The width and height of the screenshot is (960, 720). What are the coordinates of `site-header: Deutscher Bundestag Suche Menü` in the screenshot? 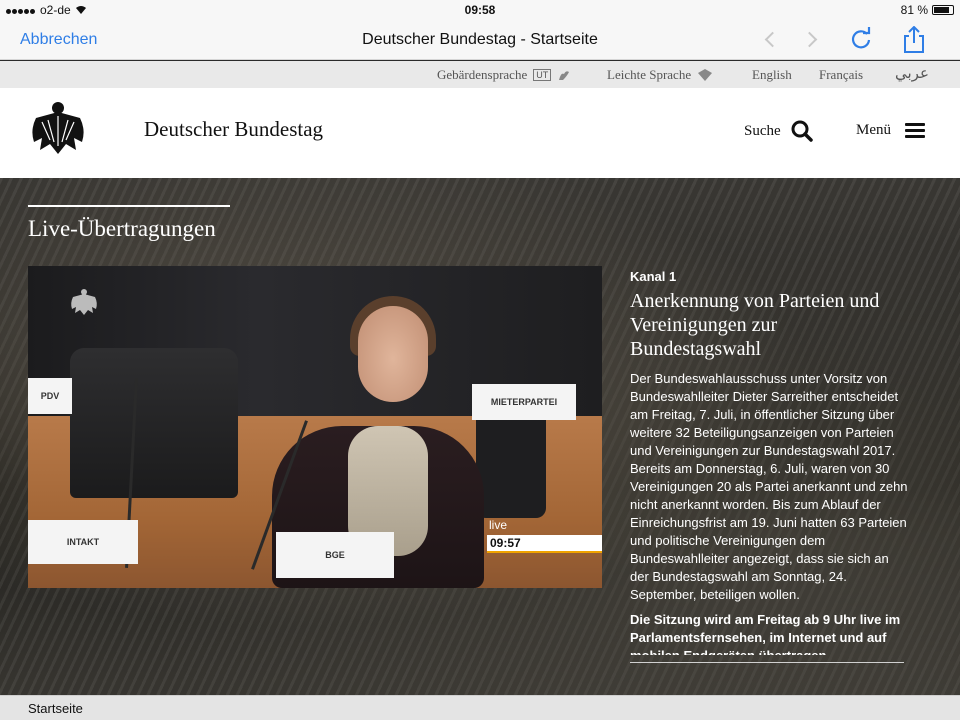 It's located at (480, 133).